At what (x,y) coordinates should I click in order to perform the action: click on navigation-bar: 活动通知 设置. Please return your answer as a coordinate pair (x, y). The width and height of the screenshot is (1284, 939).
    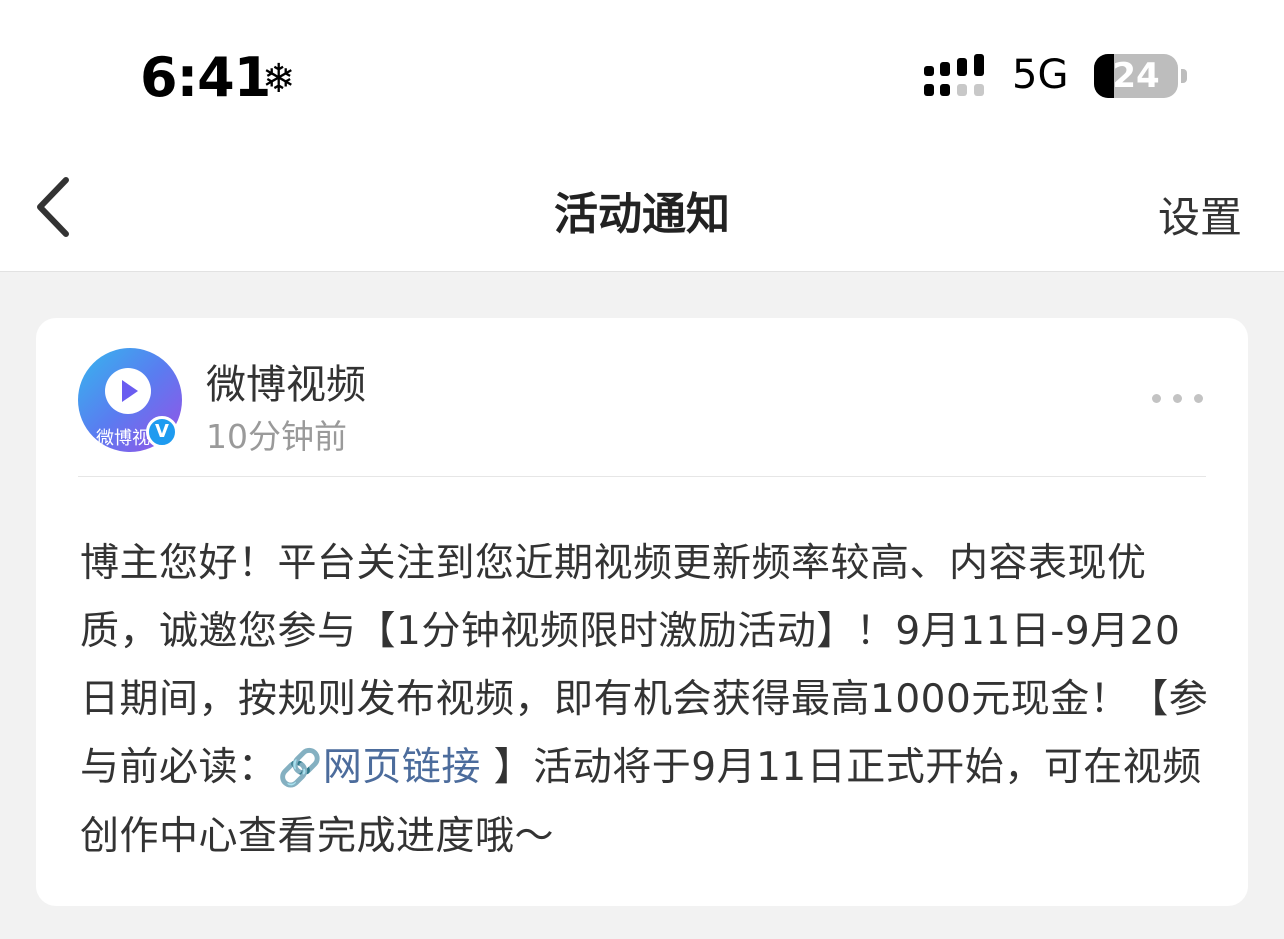
    Looking at the image, I should click on (642, 211).